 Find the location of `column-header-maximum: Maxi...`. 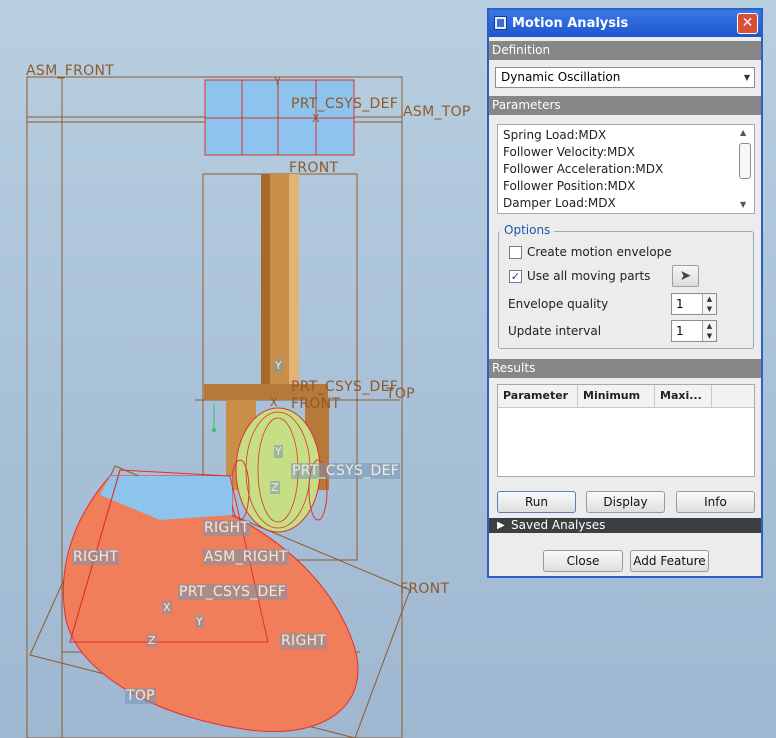

column-header-maximum: Maxi... is located at coordinates (683, 396).